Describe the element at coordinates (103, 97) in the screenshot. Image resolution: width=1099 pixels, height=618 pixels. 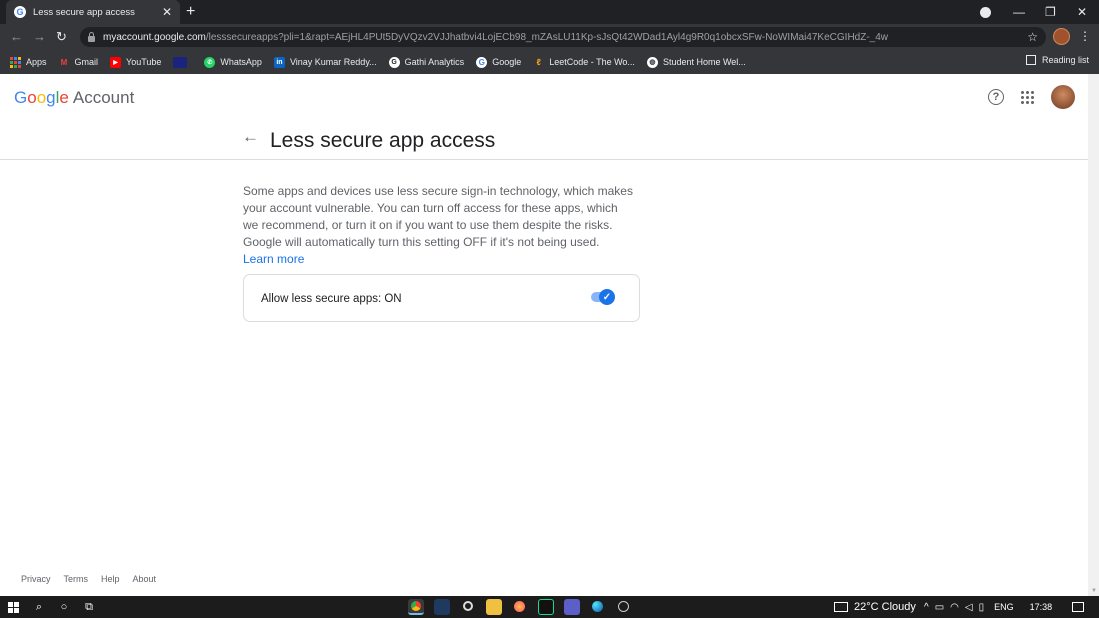
I see `account-label: Account` at that location.